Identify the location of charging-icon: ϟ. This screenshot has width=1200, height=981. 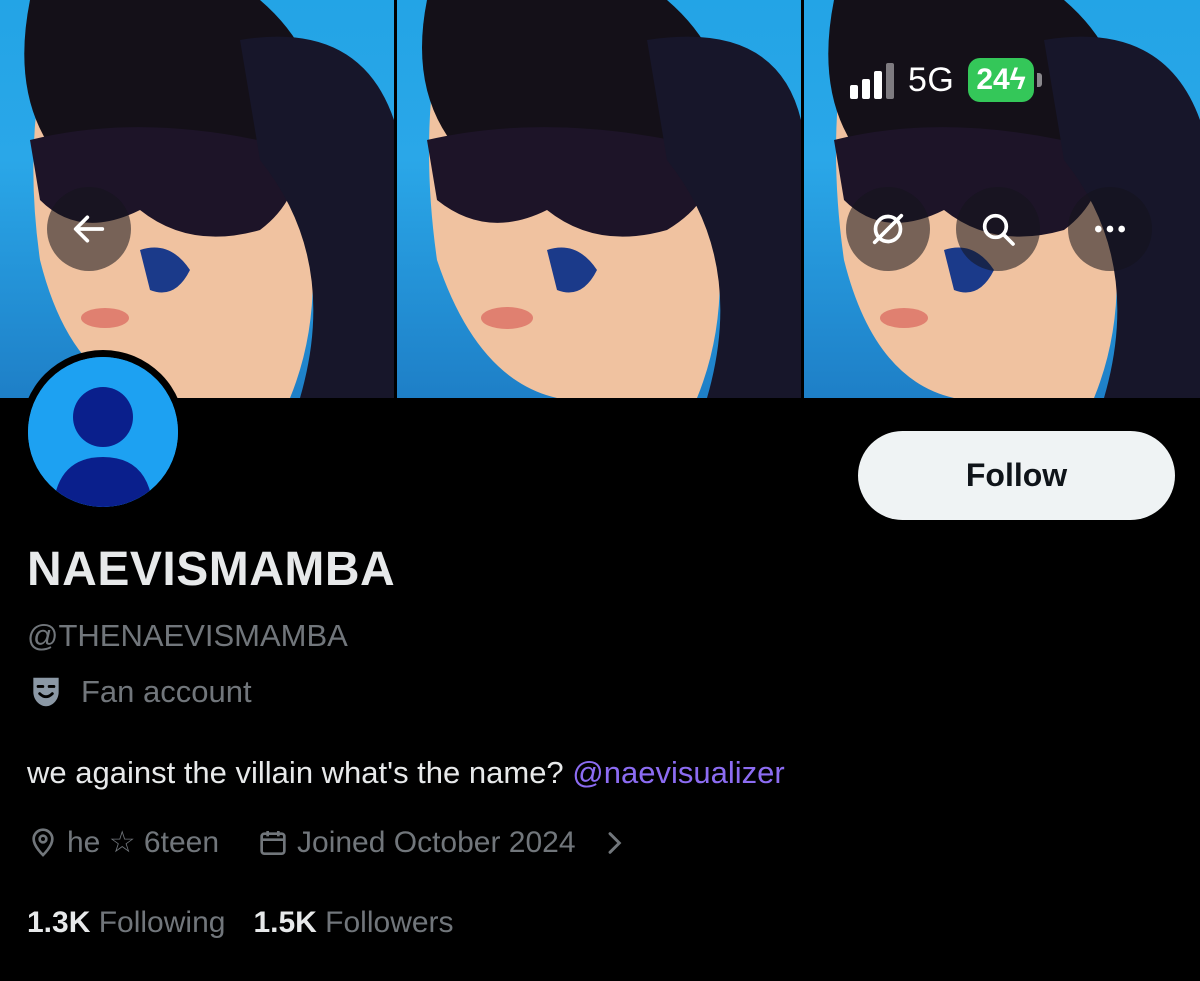
(1017, 79).